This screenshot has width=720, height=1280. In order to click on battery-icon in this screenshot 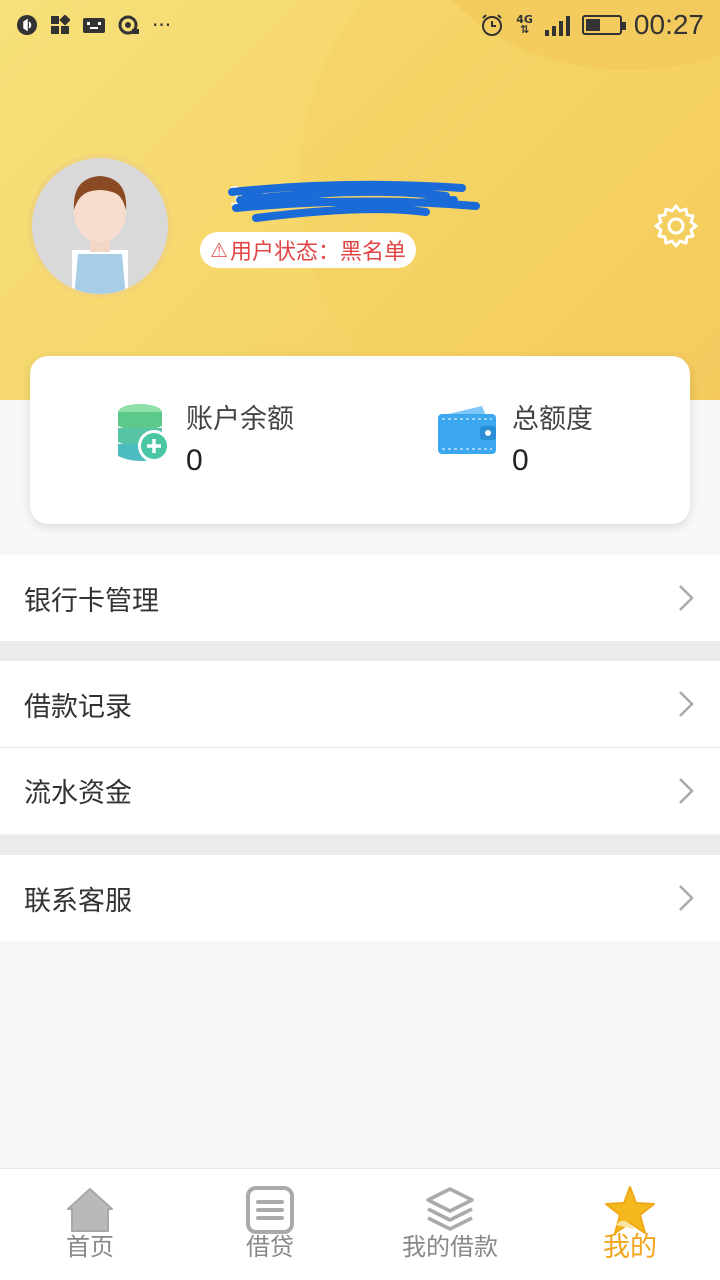, I will do `click(603, 25)`.